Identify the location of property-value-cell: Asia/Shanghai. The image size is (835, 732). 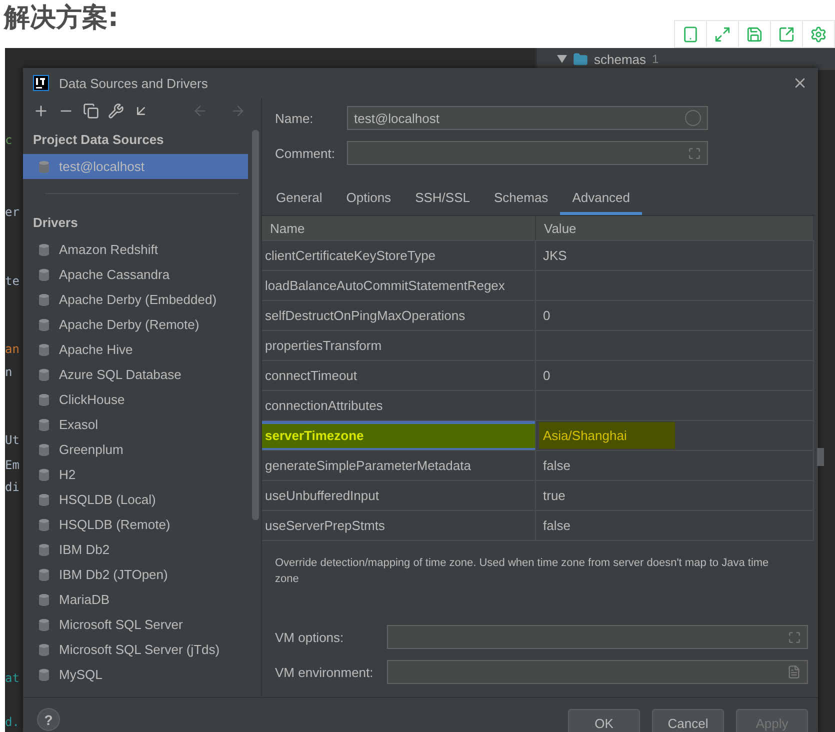
(675, 435).